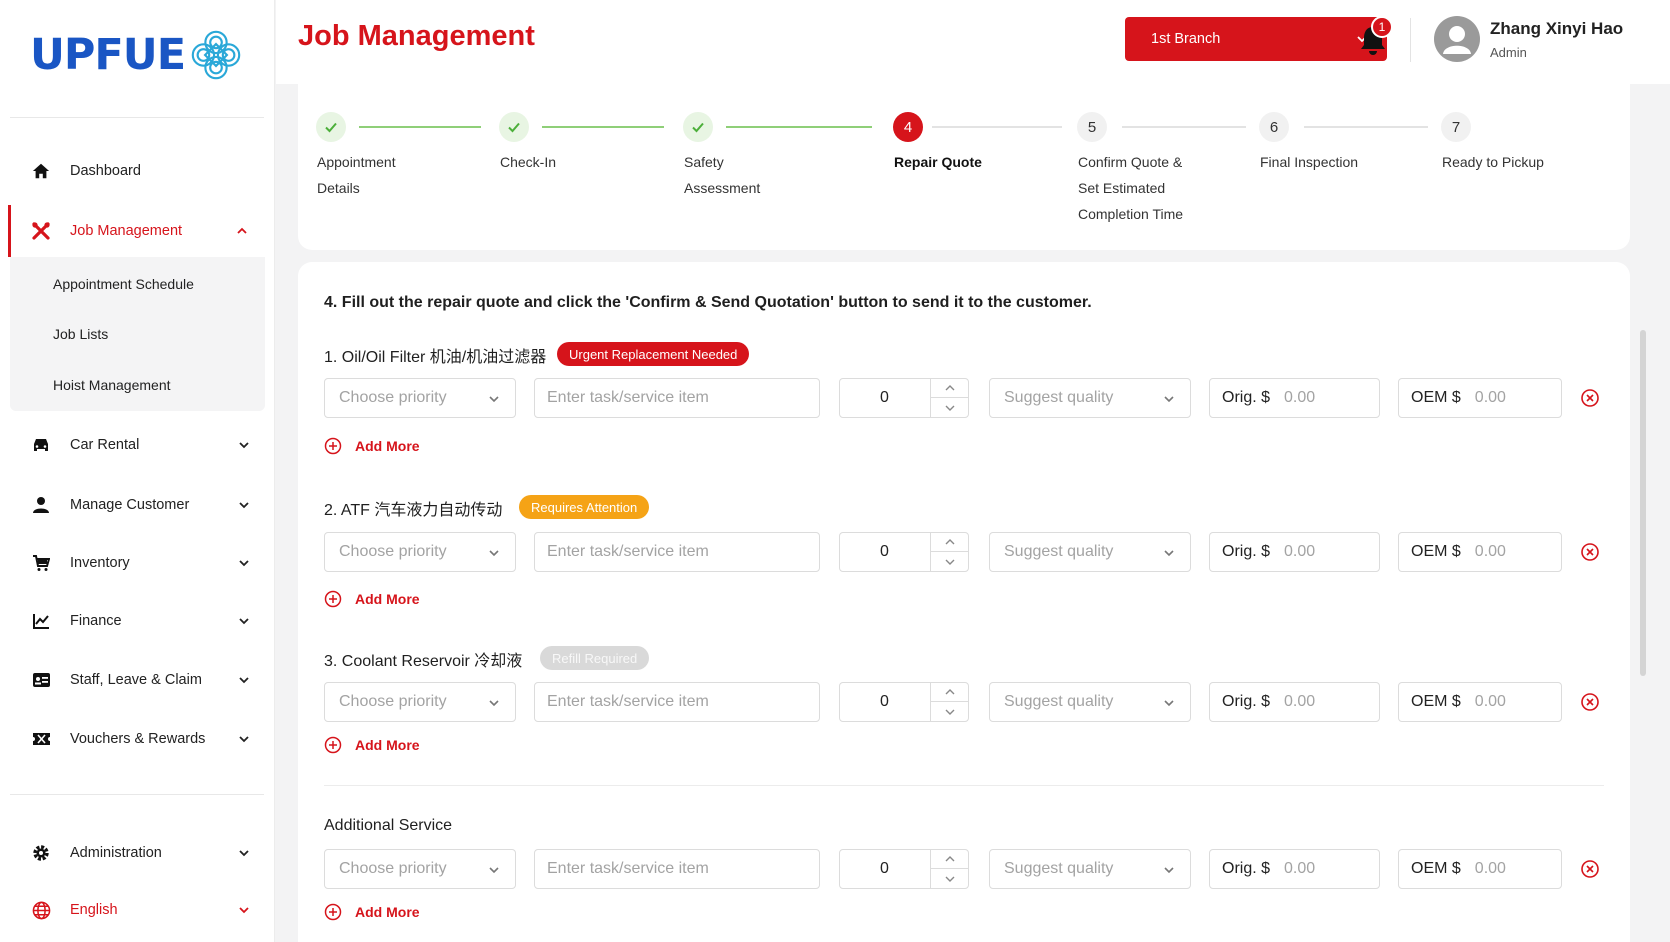 The height and width of the screenshot is (942, 1670). I want to click on task-placeholder: Enter task/service item, so click(628, 701).